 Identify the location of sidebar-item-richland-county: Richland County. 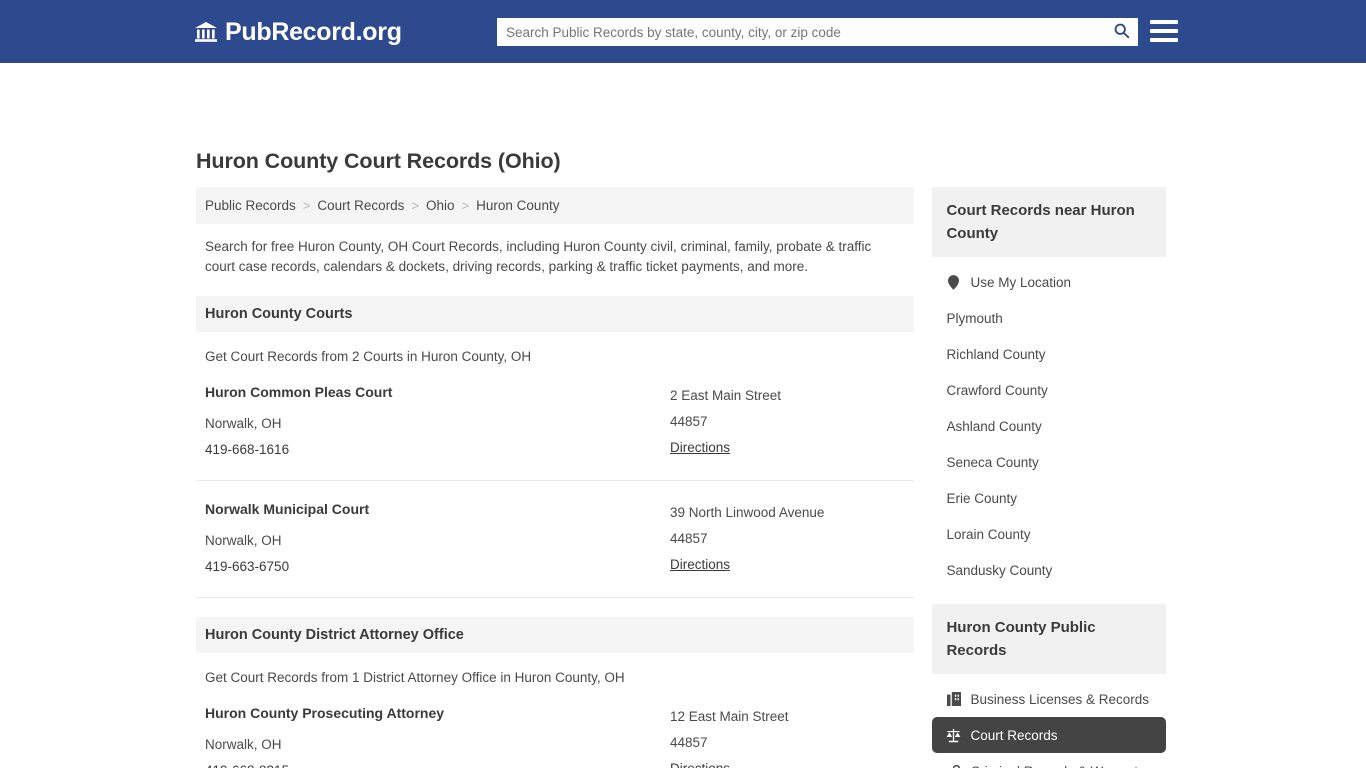
(1049, 354).